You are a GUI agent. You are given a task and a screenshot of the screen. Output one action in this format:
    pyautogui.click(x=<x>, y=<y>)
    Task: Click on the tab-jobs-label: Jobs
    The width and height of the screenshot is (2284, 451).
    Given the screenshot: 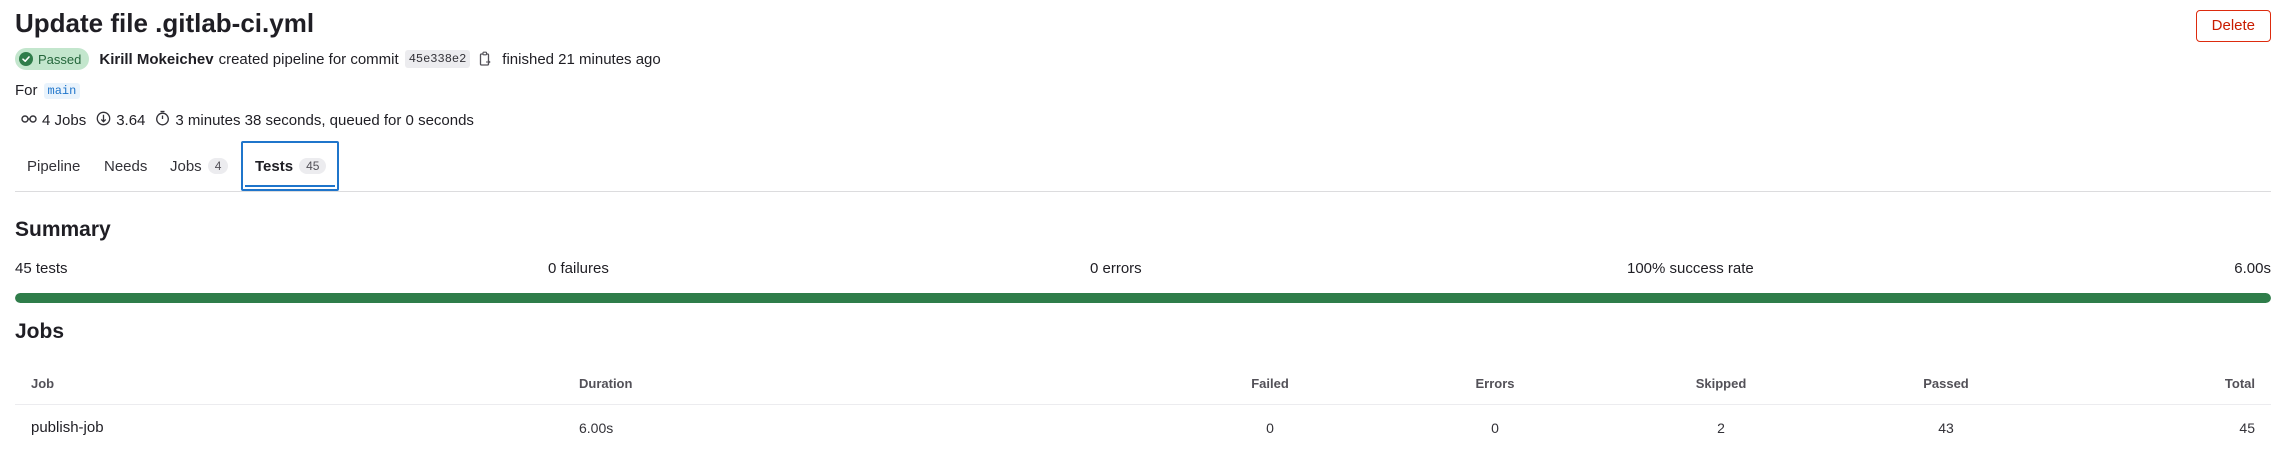 What is the action you would take?
    pyautogui.click(x=186, y=166)
    